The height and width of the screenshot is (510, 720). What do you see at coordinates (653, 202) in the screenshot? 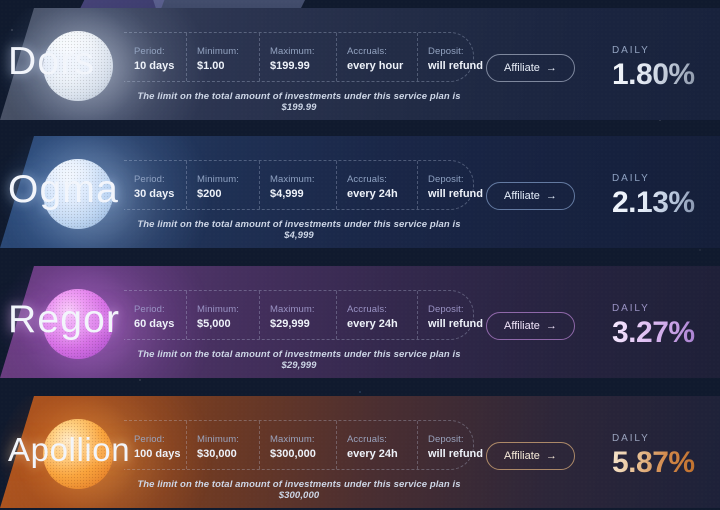
I see `daily-rate-value: 2.13%` at bounding box center [653, 202].